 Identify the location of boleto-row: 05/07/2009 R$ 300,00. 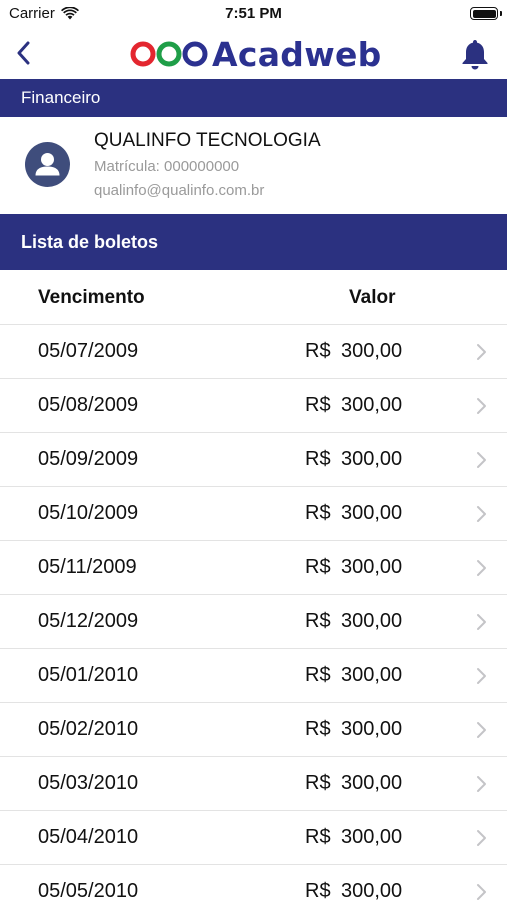
(253, 352).